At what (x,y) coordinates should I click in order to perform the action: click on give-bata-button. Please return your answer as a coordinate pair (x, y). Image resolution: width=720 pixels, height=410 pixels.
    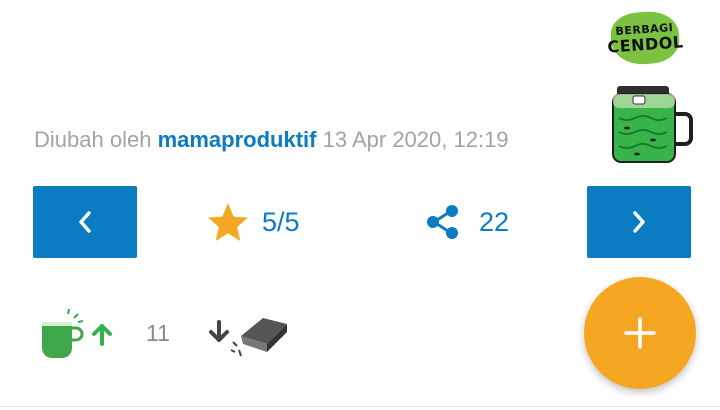
    Looking at the image, I should click on (249, 335).